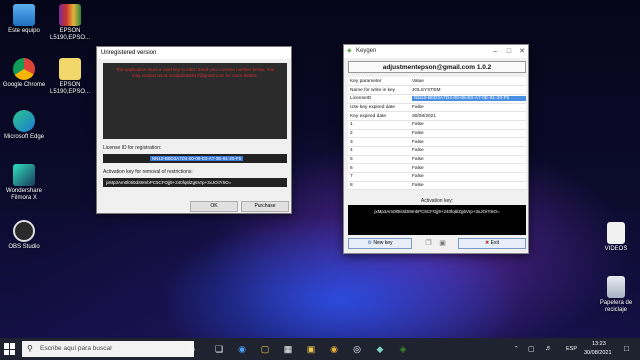  Describe the element at coordinates (379, 99) in the screenshot. I see `param-key: LicenseID` at that location.